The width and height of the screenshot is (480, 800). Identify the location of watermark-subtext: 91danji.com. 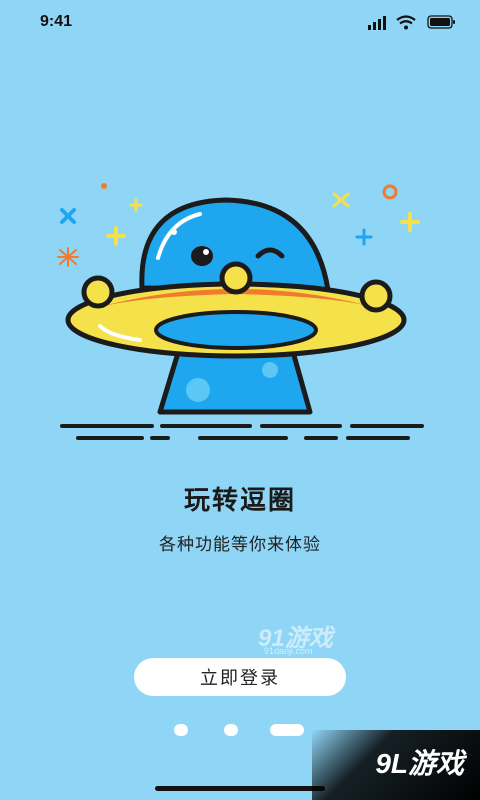
(288, 651).